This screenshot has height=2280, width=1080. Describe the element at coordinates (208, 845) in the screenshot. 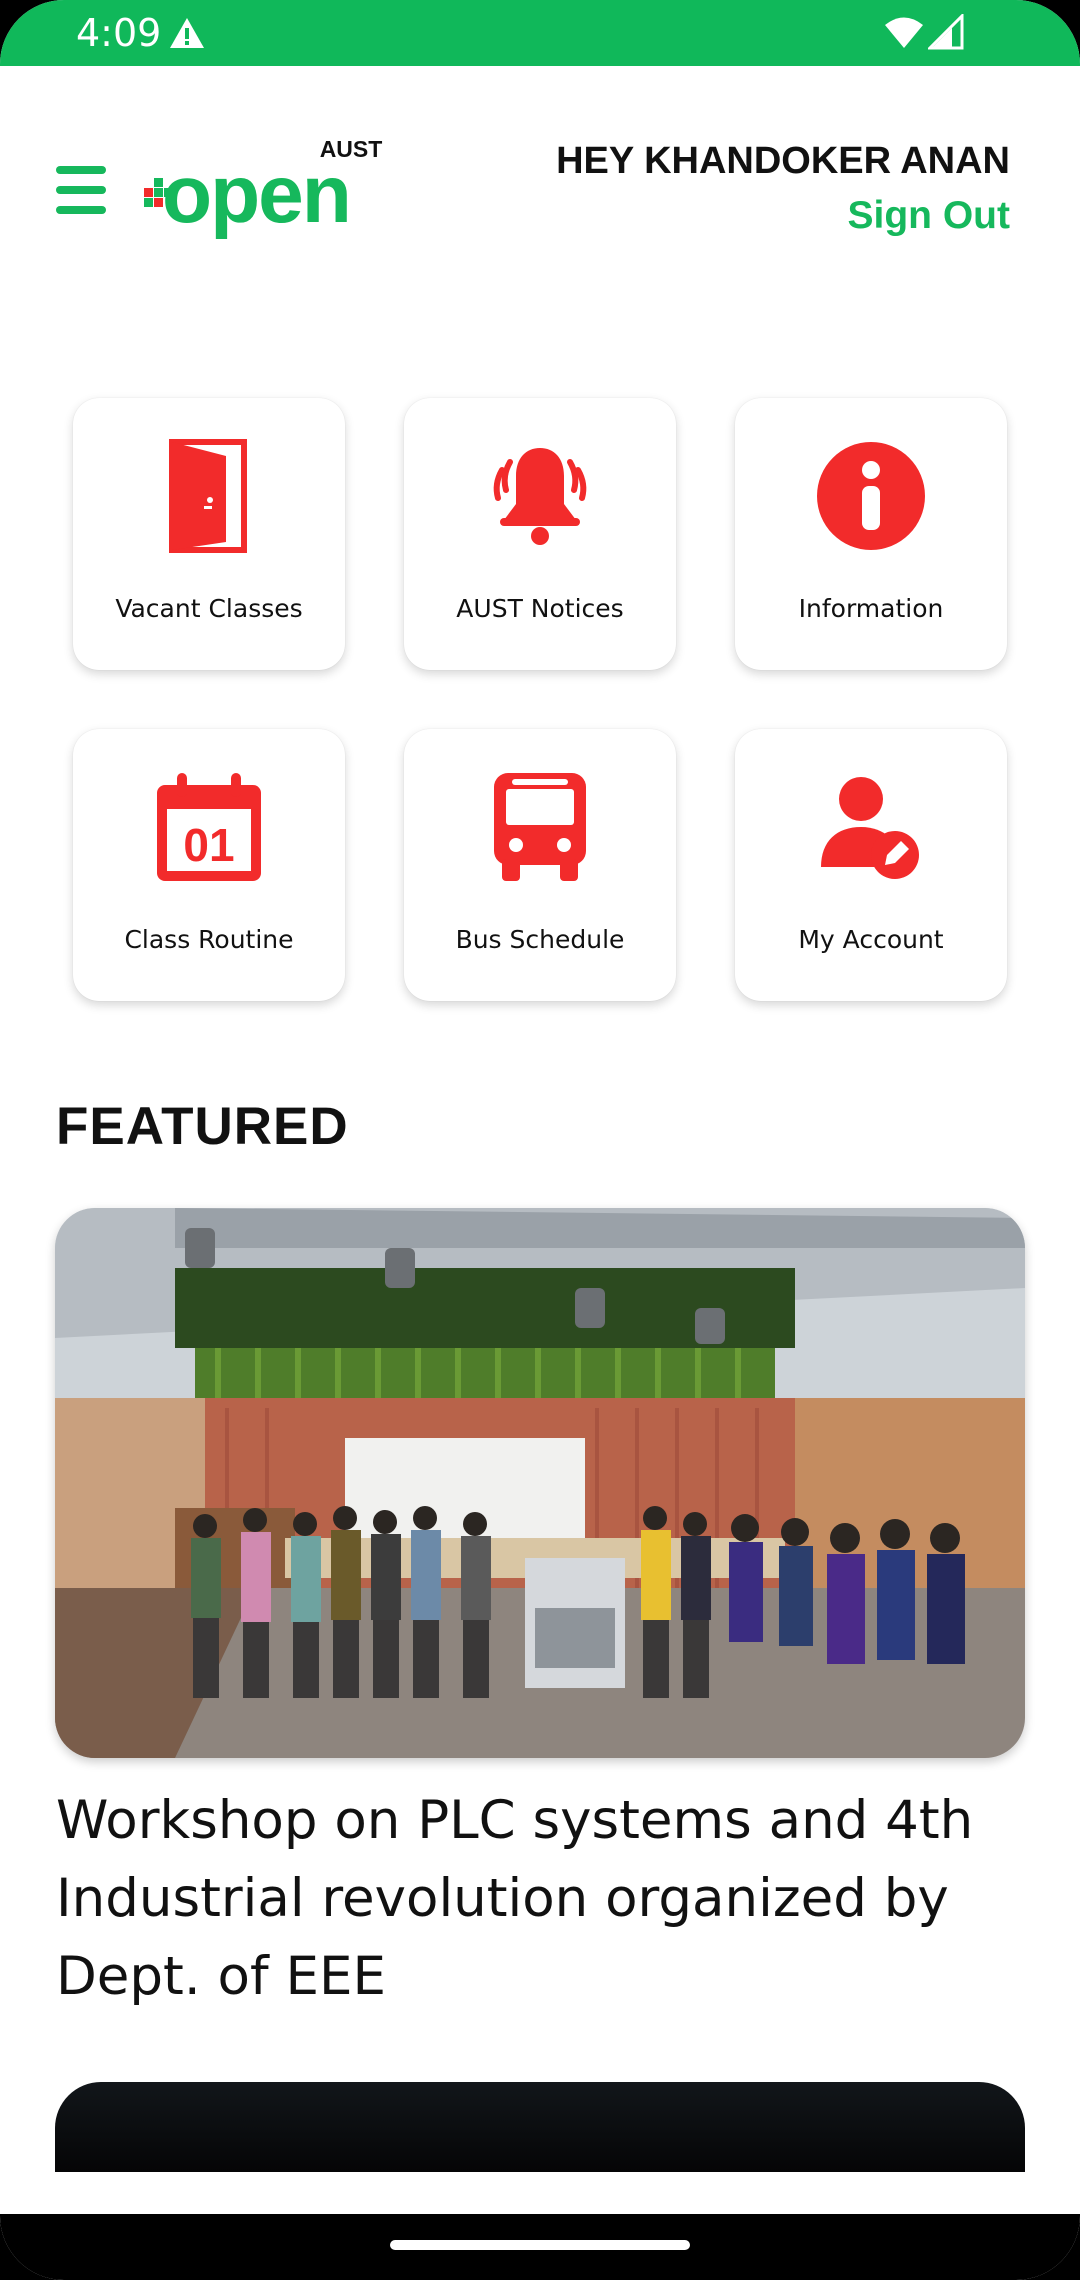

I see `calendar-day-text: 01` at that location.